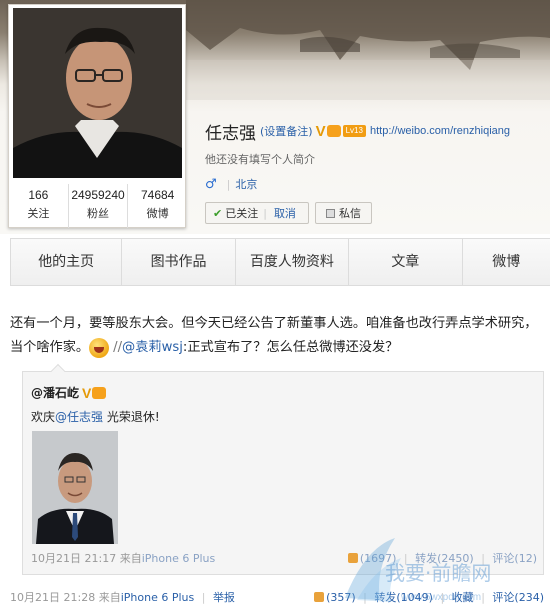 This screenshot has width=550, height=609. I want to click on repost-forward-link: 转发(2450), so click(444, 558).